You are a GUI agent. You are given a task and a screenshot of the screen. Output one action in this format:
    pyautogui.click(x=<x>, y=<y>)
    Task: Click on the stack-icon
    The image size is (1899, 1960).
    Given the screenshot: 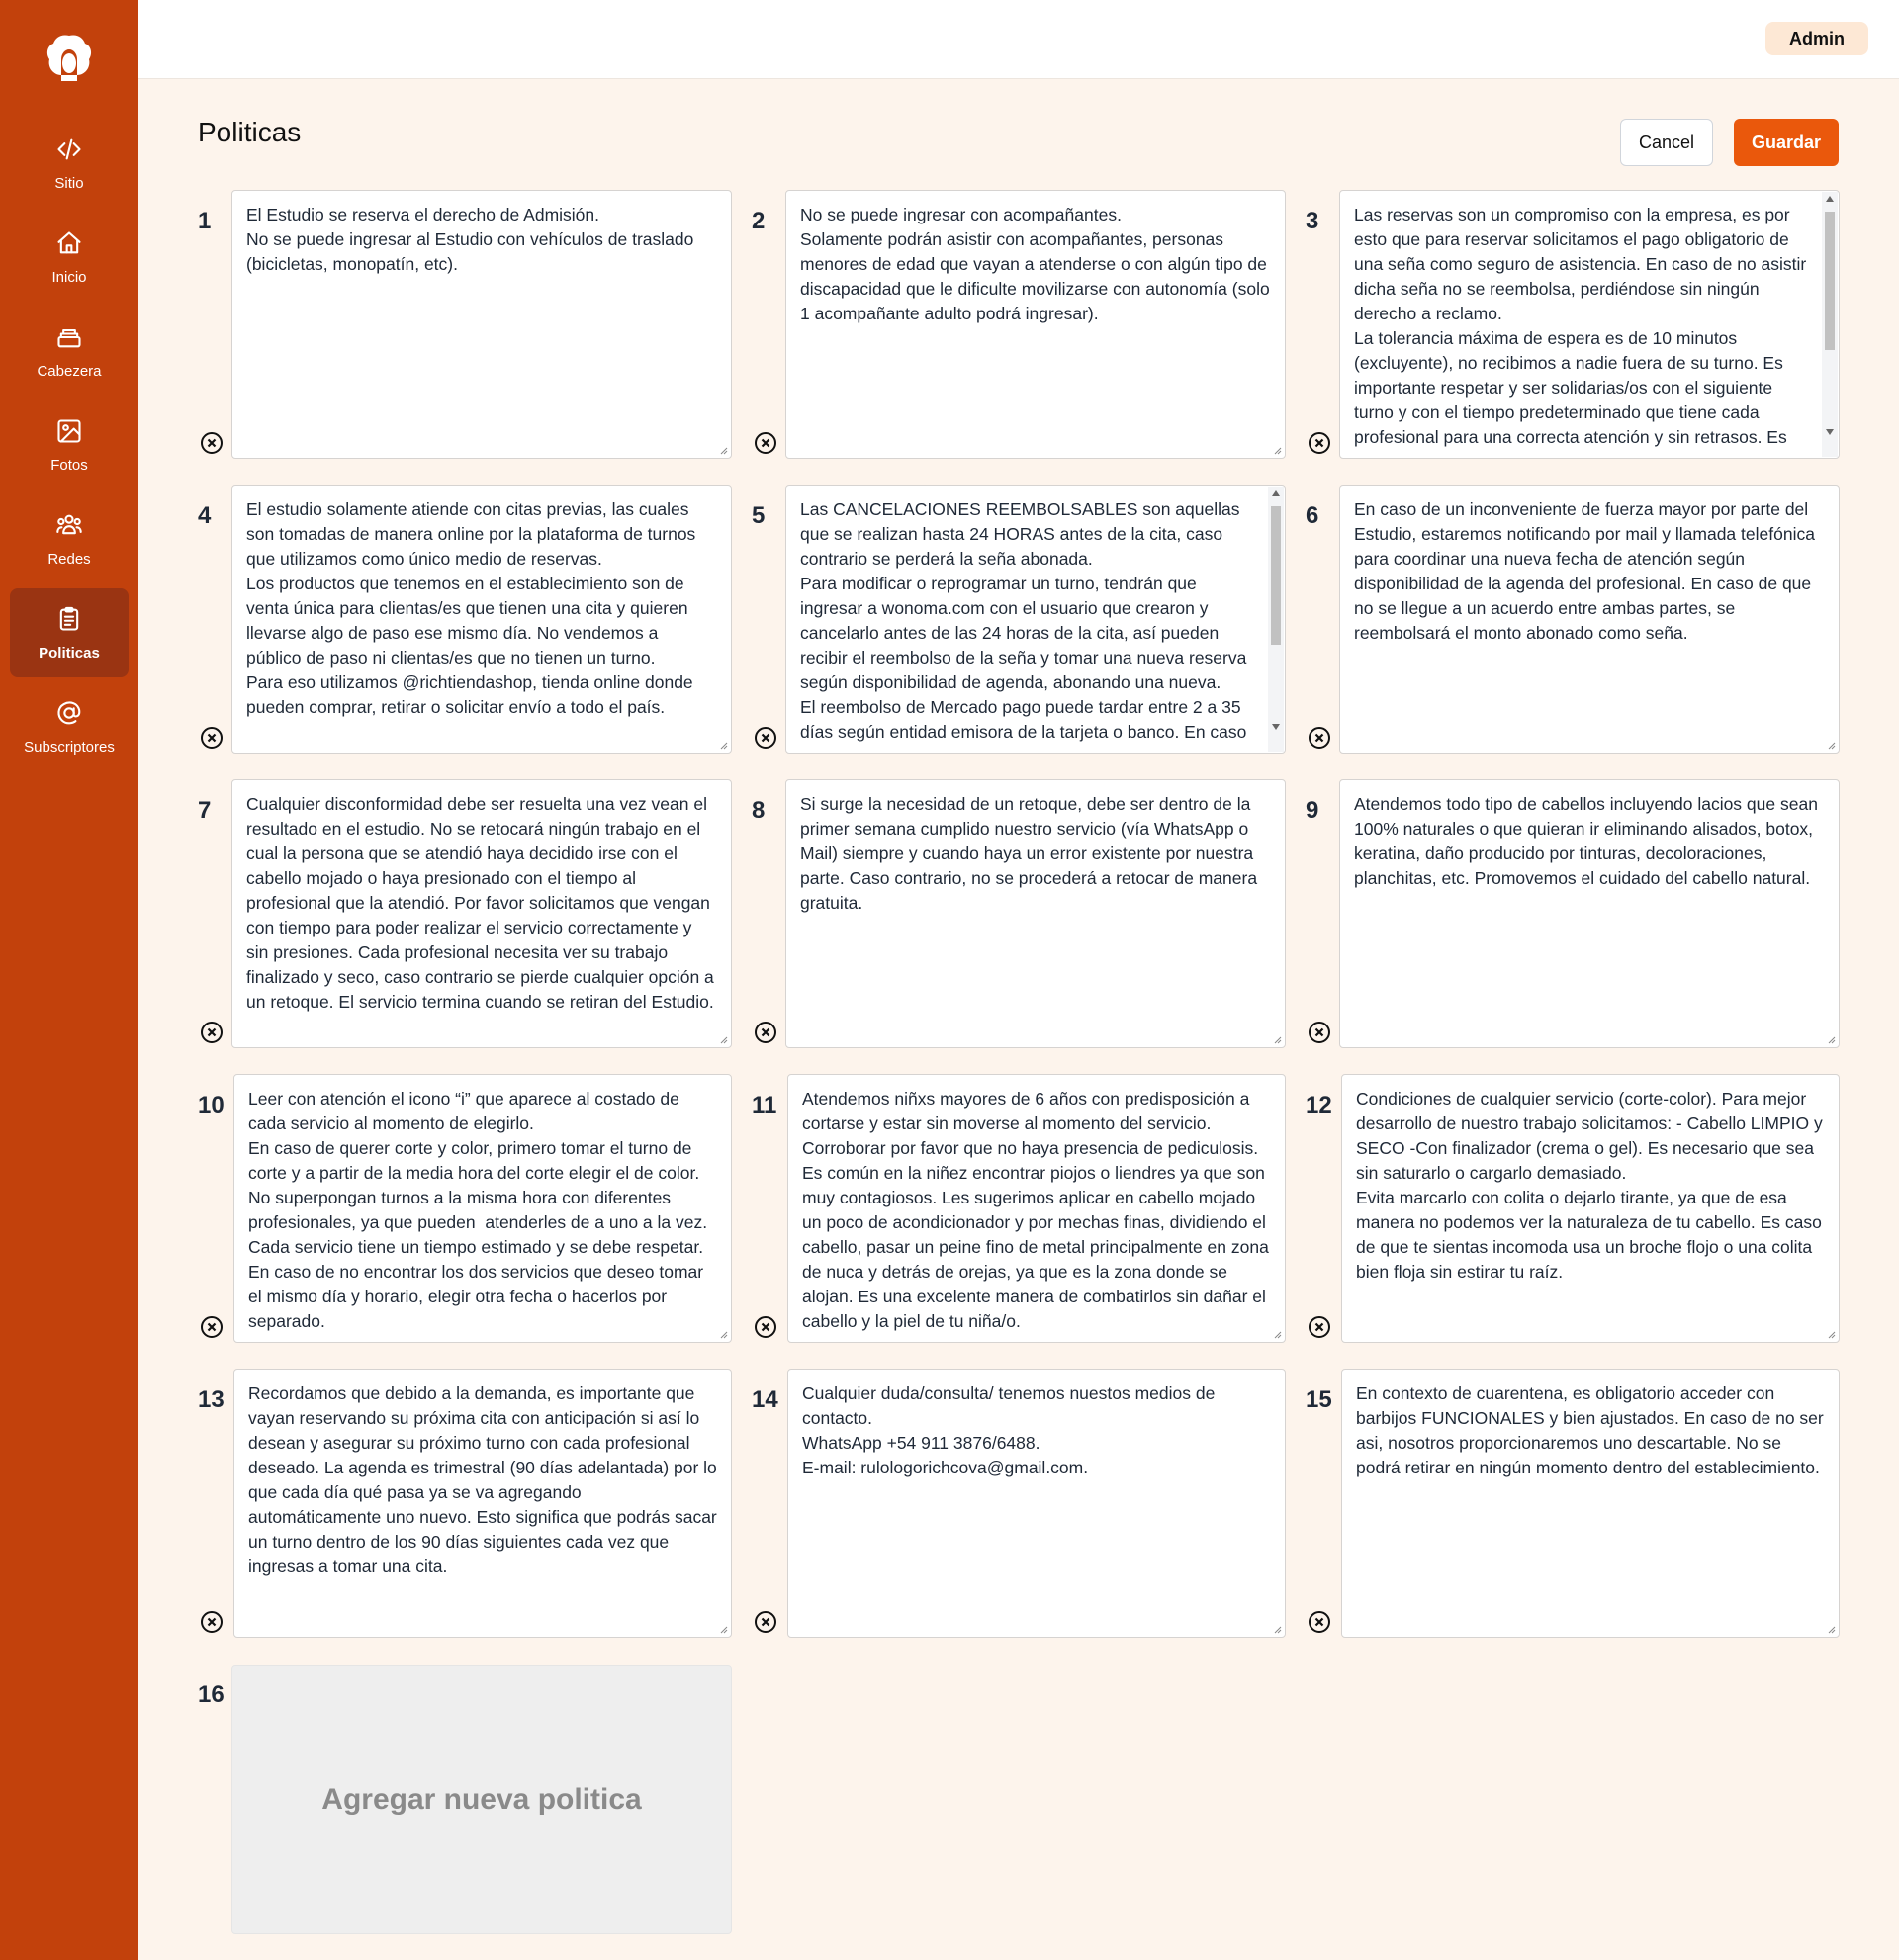 What is the action you would take?
    pyautogui.click(x=69, y=338)
    